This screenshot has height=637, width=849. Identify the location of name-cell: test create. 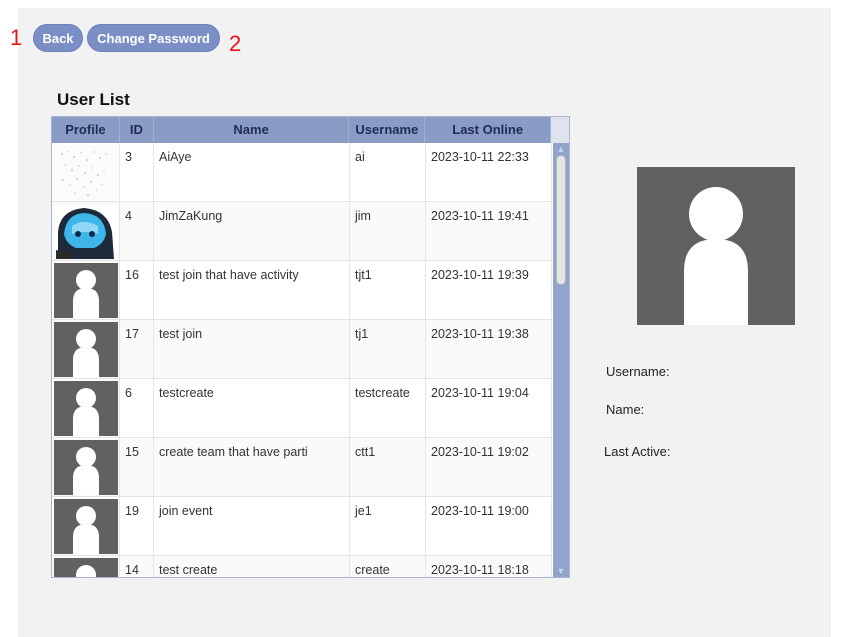
(252, 566).